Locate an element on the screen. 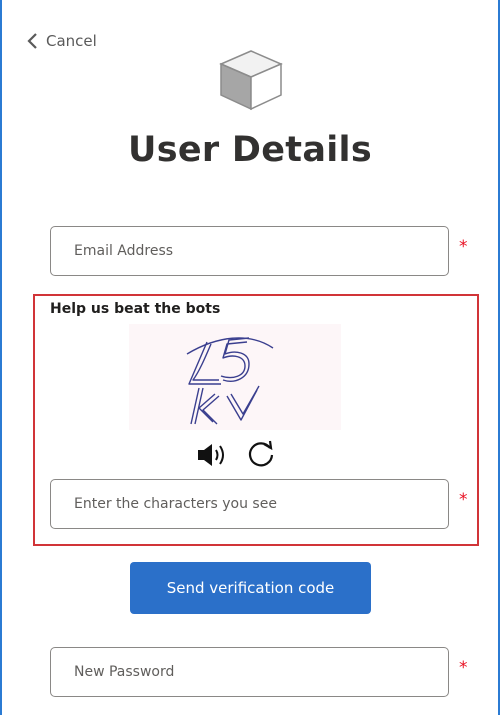 Image resolution: width=500 pixels, height=715 pixels. password-required-marker: * is located at coordinates (463, 668).